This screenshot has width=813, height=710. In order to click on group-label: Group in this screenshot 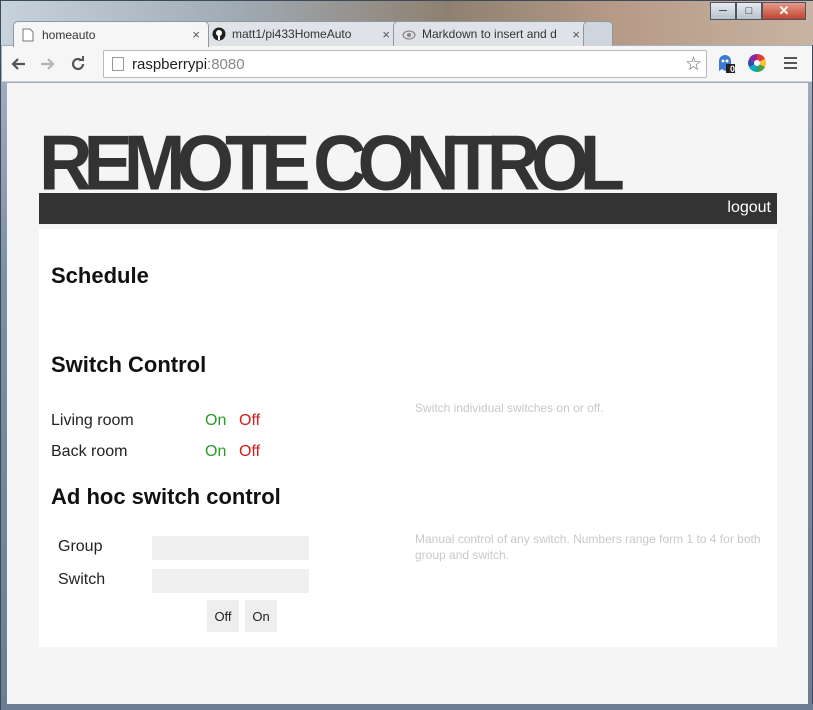, I will do `click(80, 546)`.